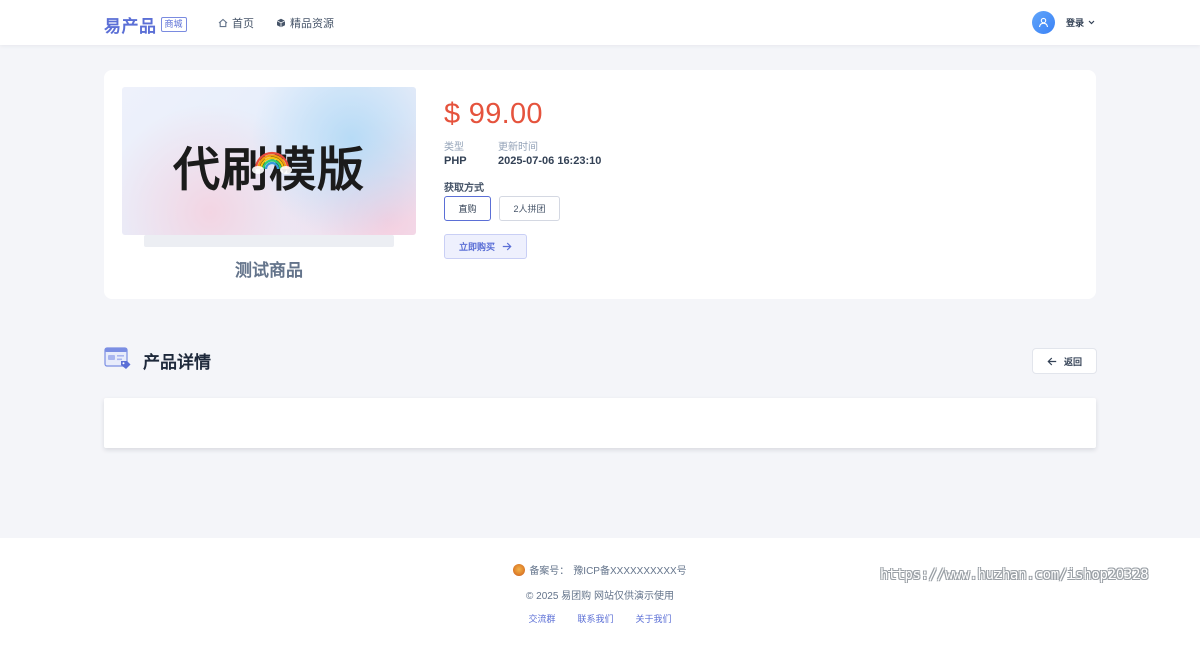  I want to click on avatar, so click(1043, 22).